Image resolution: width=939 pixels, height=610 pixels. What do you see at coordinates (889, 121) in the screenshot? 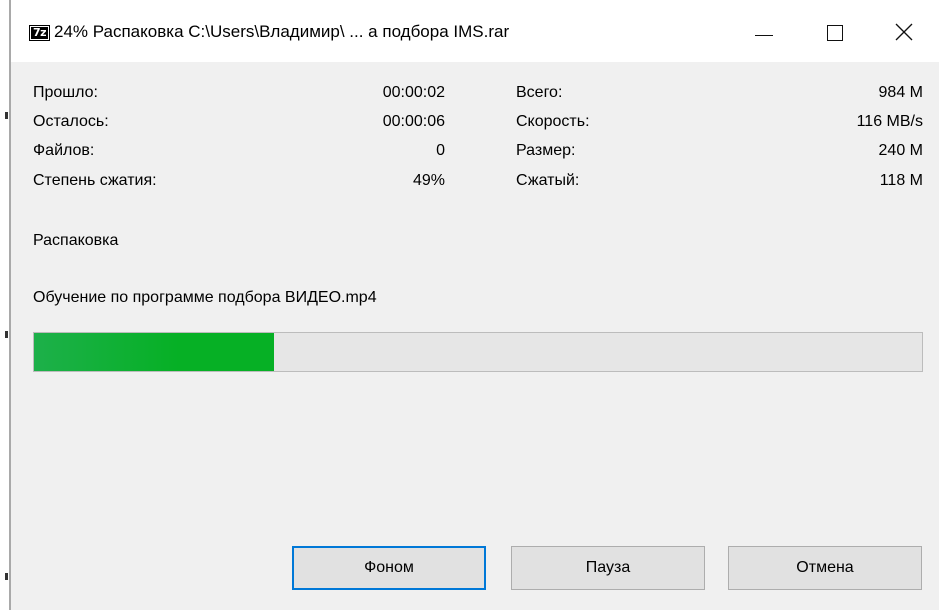
I see `speed-value: 116 MB/s` at bounding box center [889, 121].